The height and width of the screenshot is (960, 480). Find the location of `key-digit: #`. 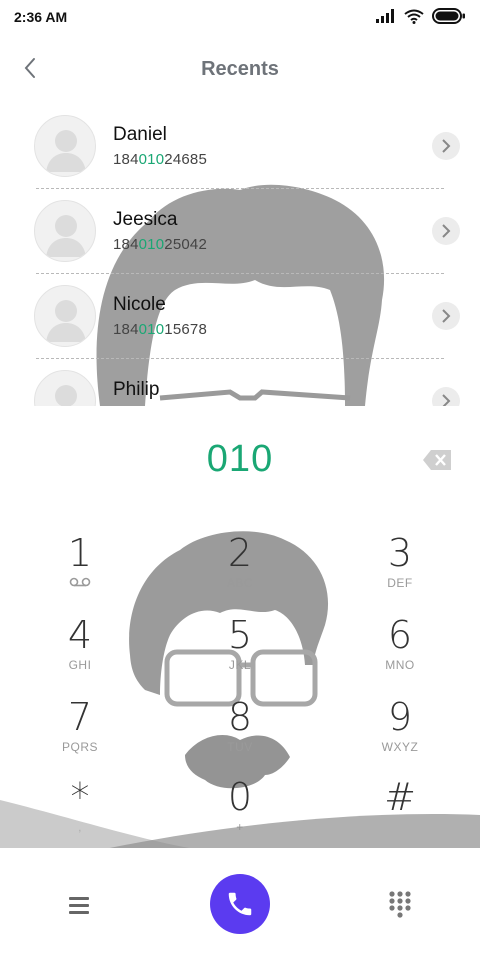

key-digit: # is located at coordinates (400, 797).